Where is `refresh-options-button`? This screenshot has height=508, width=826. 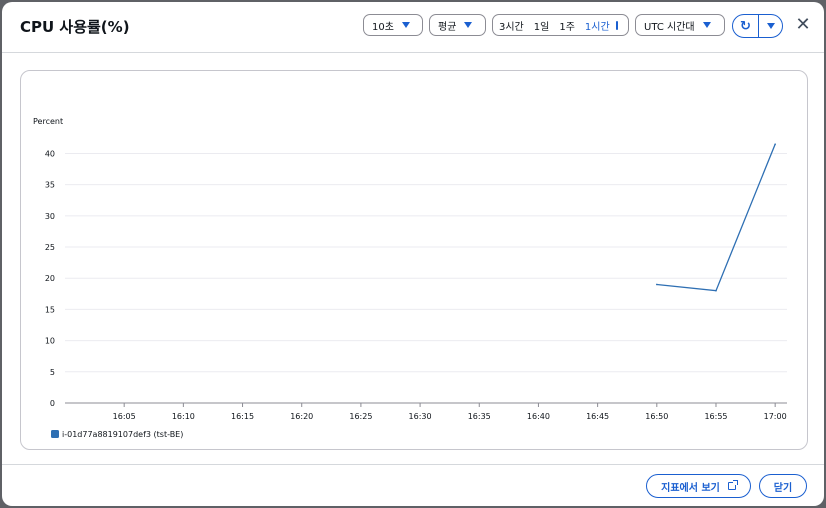 refresh-options-button is located at coordinates (770, 26).